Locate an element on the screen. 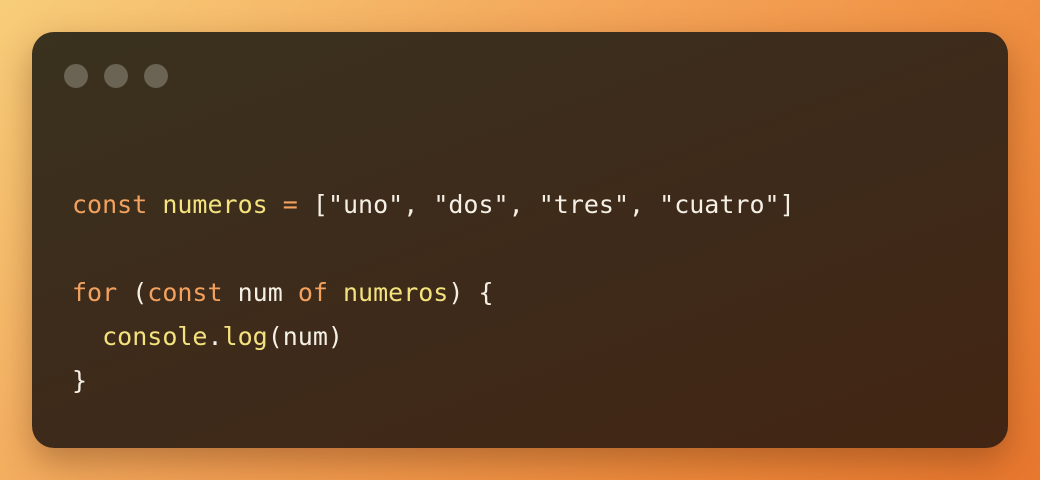 The height and width of the screenshot is (480, 1040). token-string: "dos" is located at coordinates (471, 204).